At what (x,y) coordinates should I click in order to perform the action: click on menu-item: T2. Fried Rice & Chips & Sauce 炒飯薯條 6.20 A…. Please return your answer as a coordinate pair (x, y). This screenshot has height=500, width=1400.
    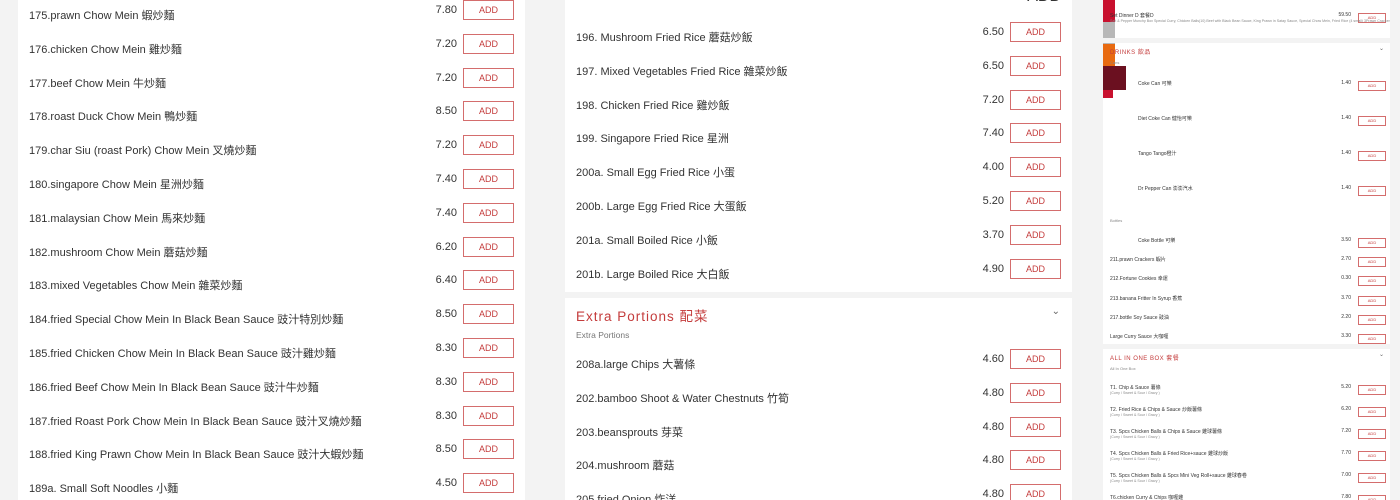
    Looking at the image, I should click on (1246, 412).